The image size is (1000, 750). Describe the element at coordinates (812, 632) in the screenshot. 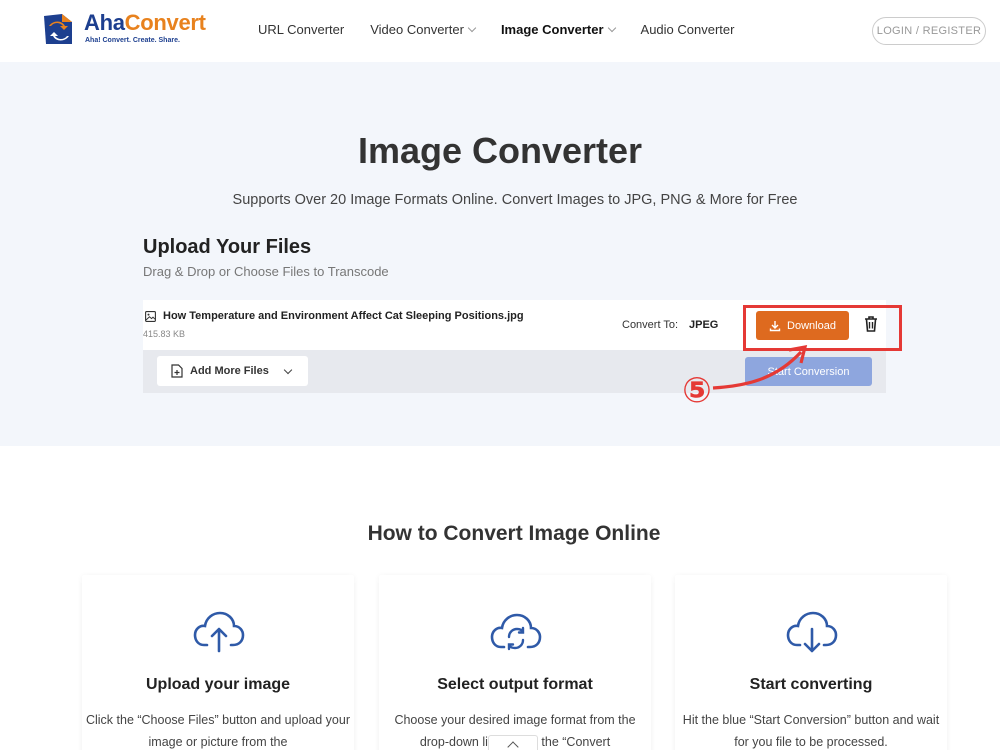

I see `cloud-download-icon` at that location.